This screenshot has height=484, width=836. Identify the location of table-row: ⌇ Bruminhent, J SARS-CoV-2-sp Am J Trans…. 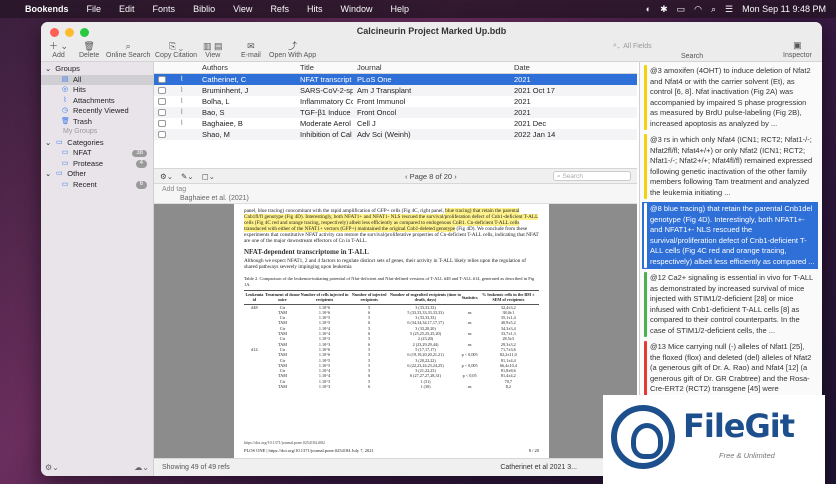
(395, 90).